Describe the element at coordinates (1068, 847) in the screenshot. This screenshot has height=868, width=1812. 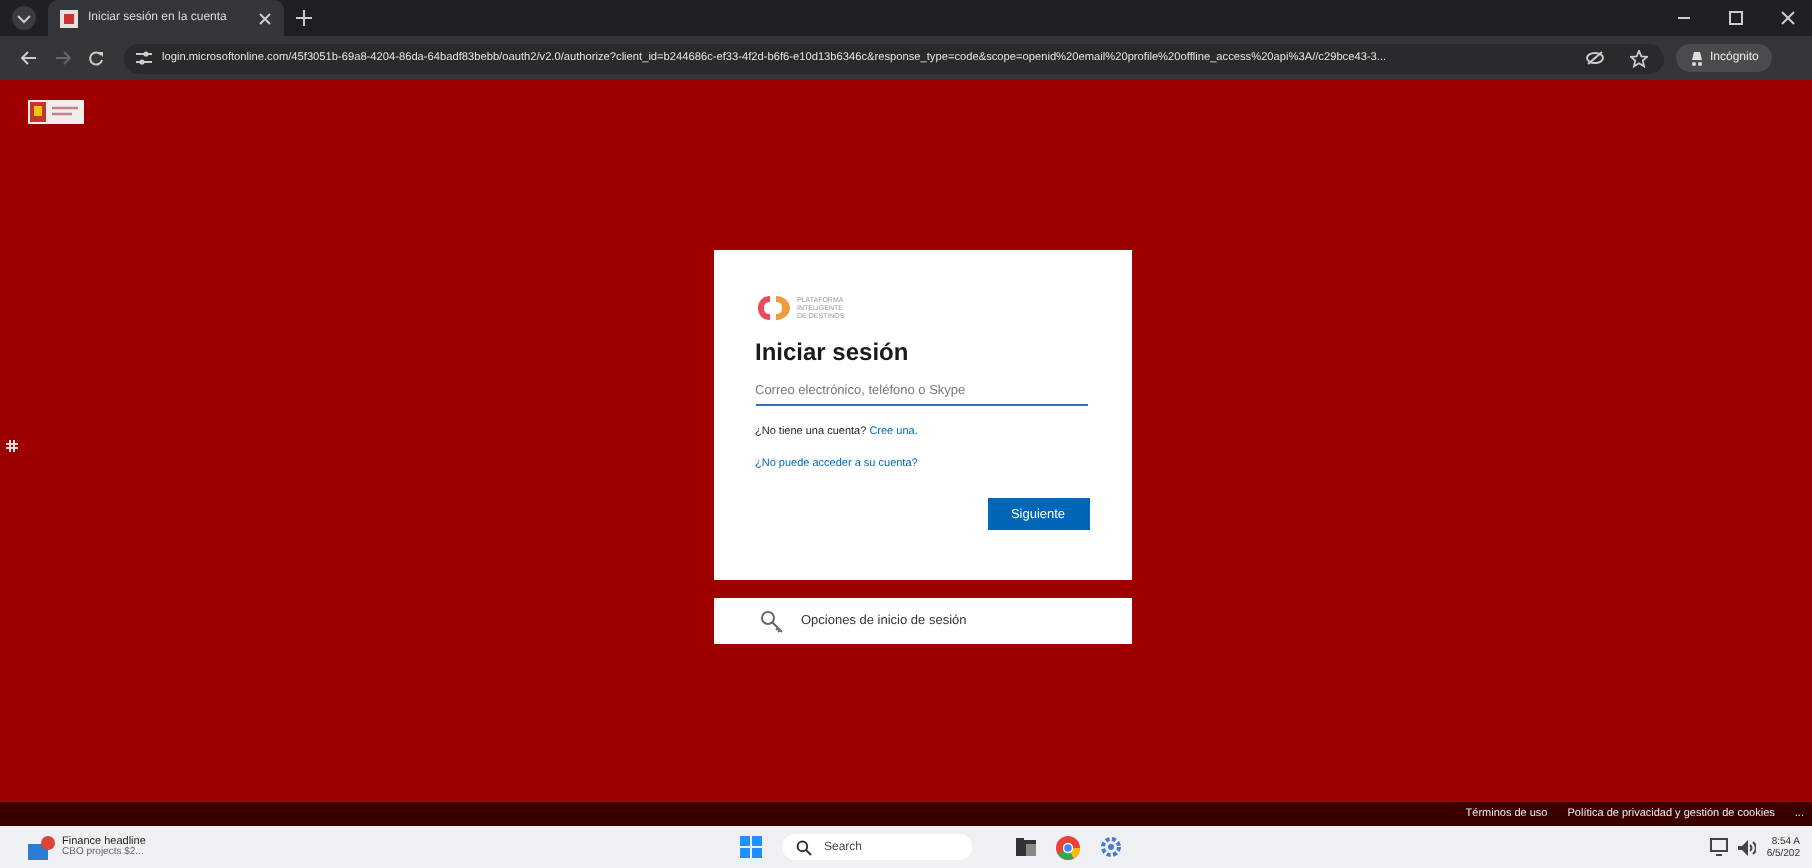
I see `browser-app-icon` at that location.